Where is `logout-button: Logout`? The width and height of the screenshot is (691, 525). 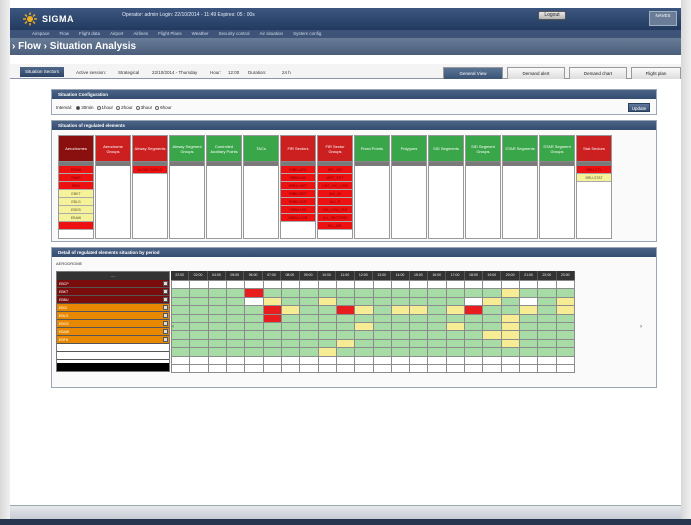
logout-button: Logout is located at coordinates (552, 15).